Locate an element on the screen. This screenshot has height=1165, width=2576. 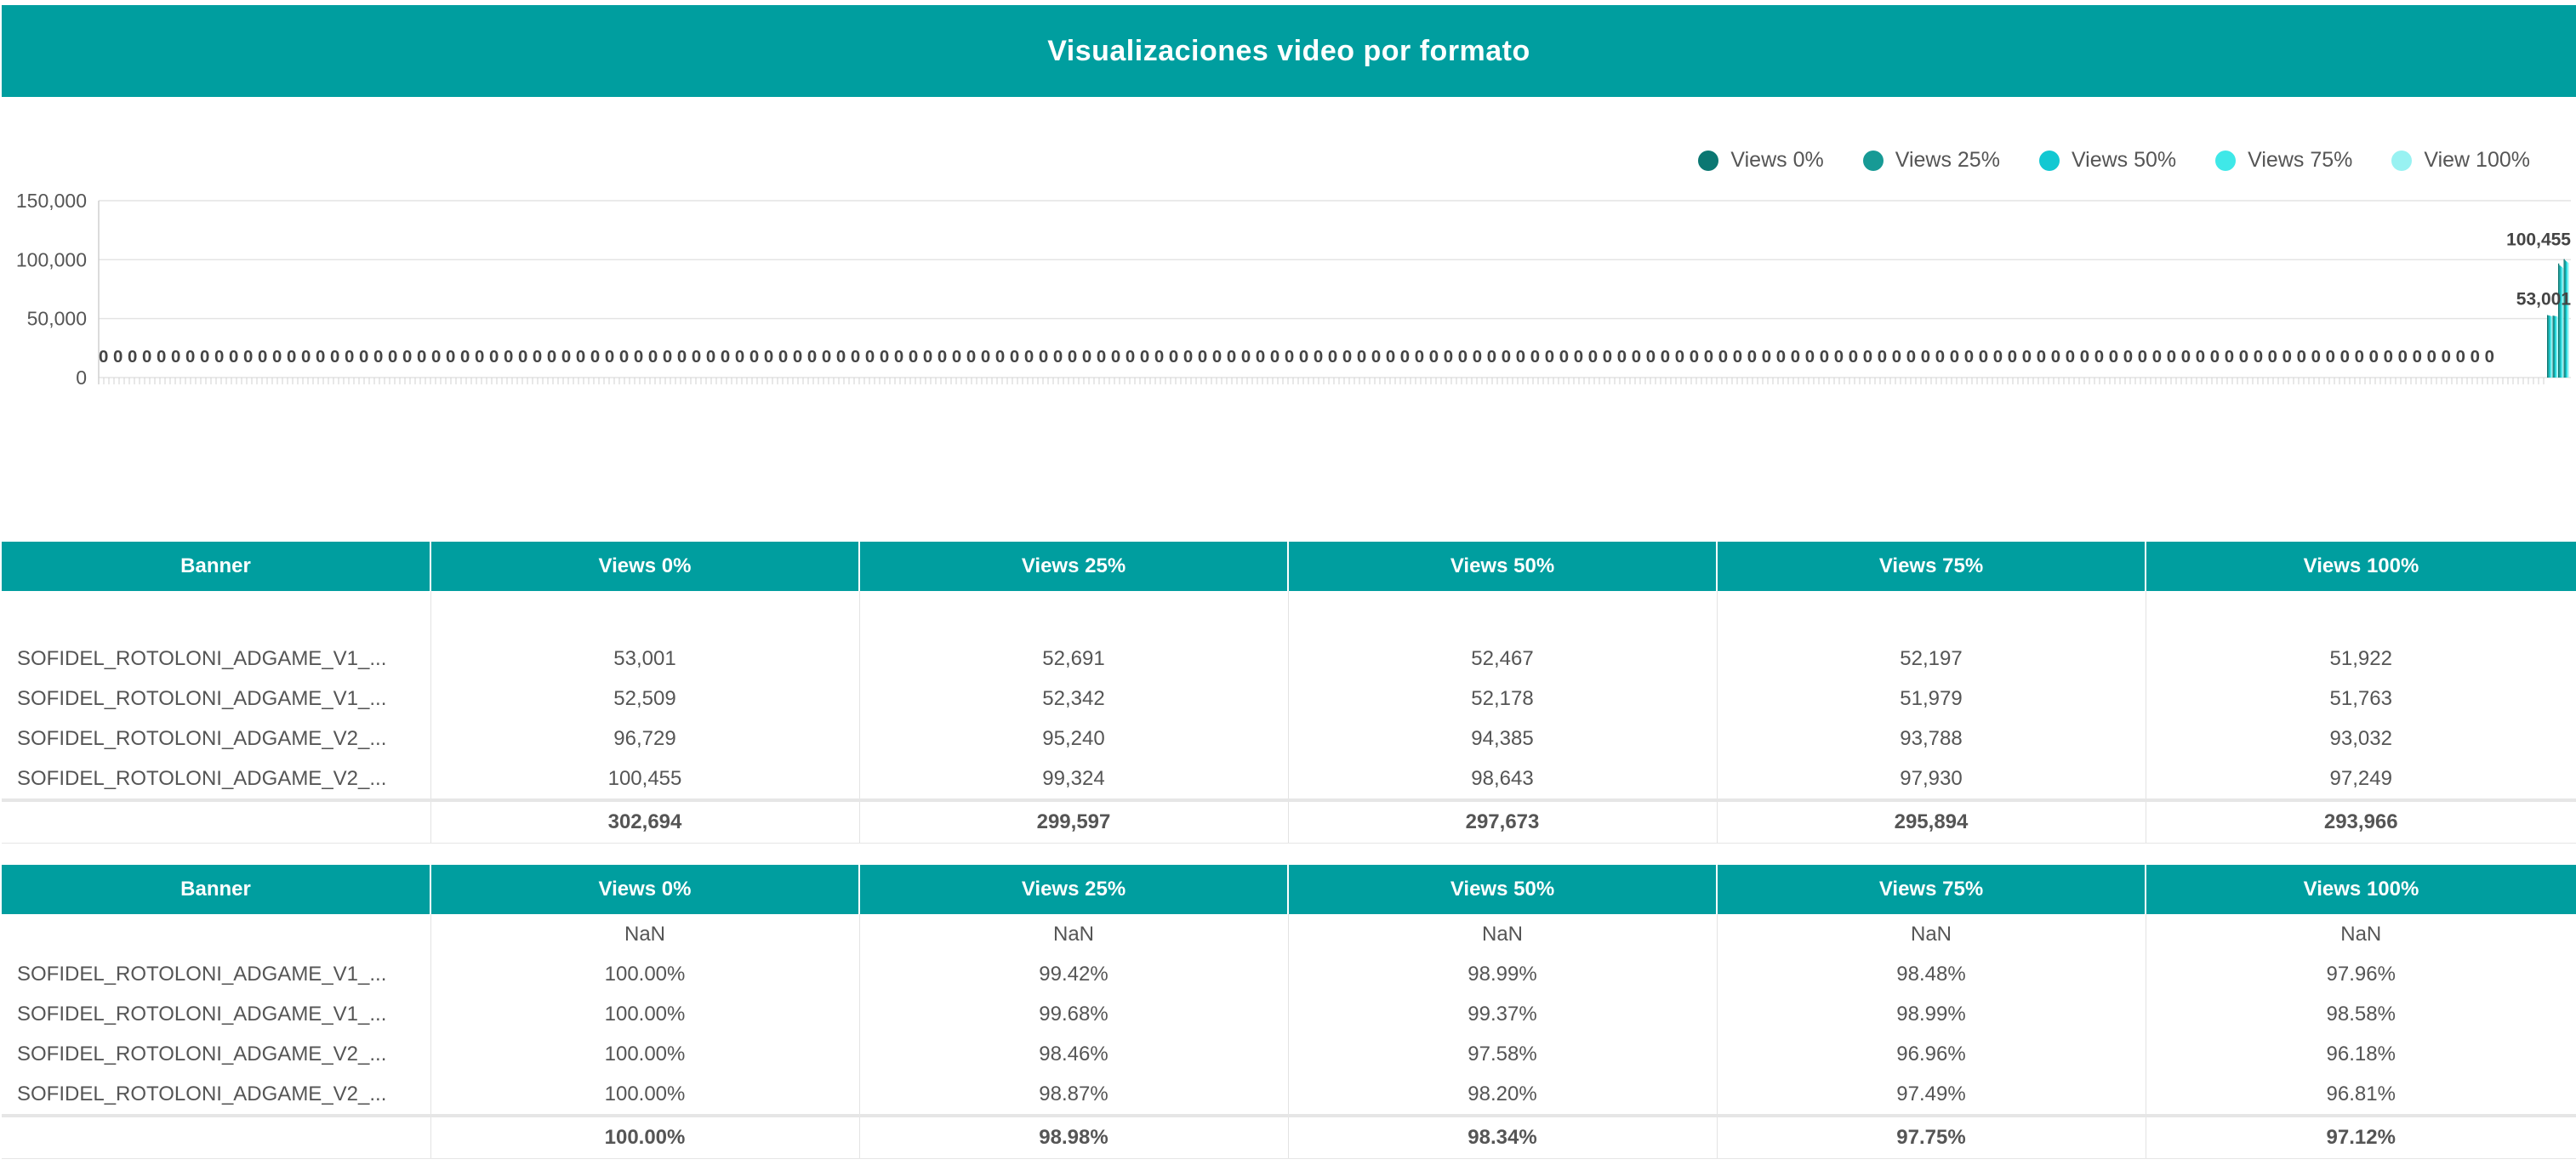
y-tick-label: 150,000 is located at coordinates (51, 201).